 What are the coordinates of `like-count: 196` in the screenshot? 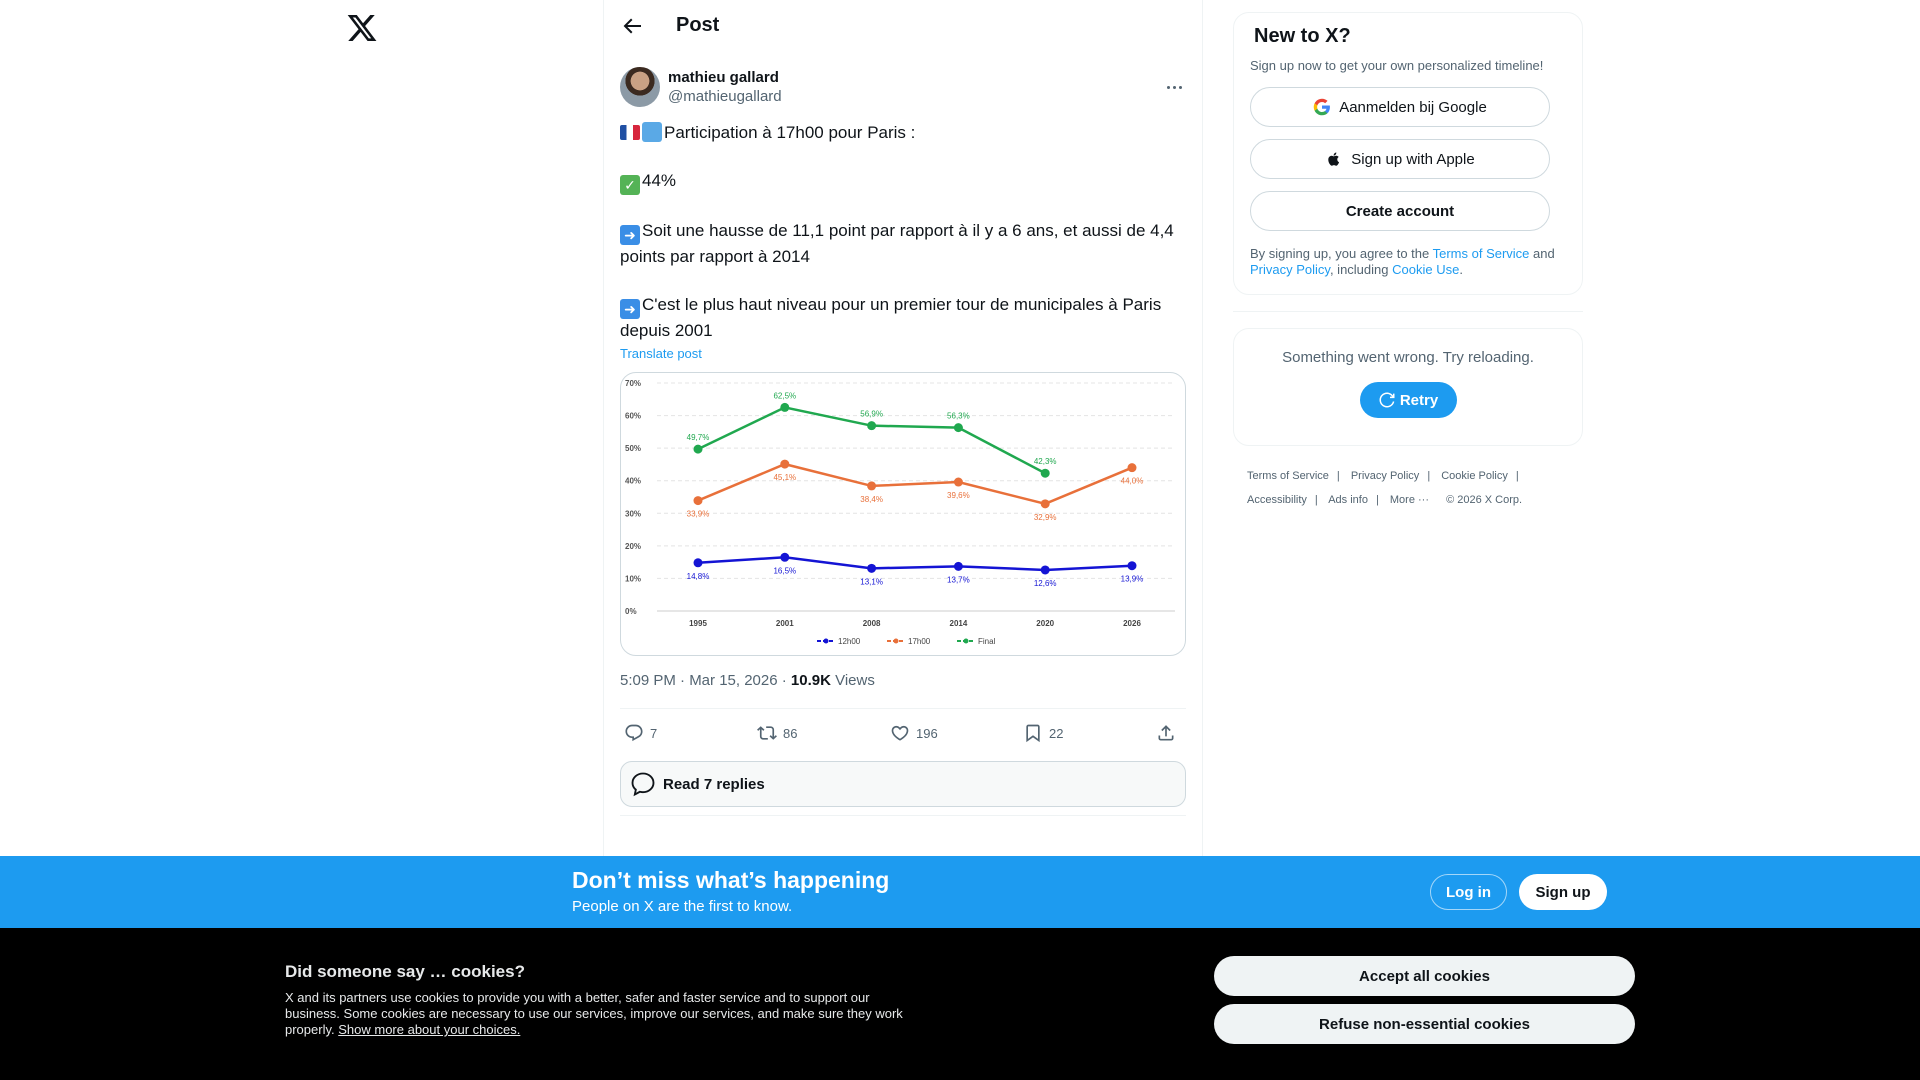 It's located at (927, 733).